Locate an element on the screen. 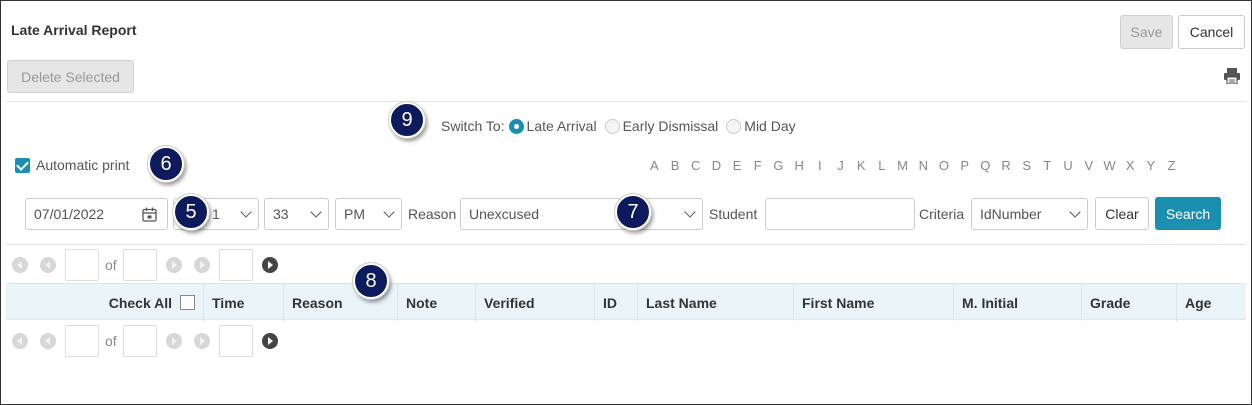 The image size is (1252, 405). cancel-button: Cancel is located at coordinates (1211, 32).